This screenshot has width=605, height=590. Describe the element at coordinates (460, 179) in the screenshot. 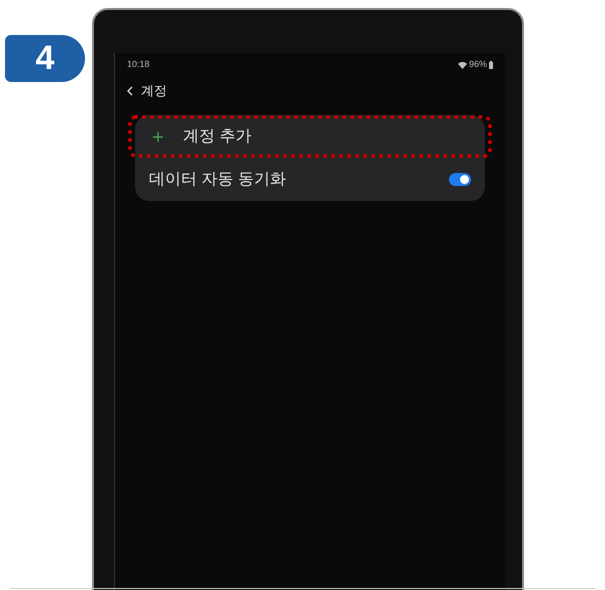

I see `toggle-switch` at that location.